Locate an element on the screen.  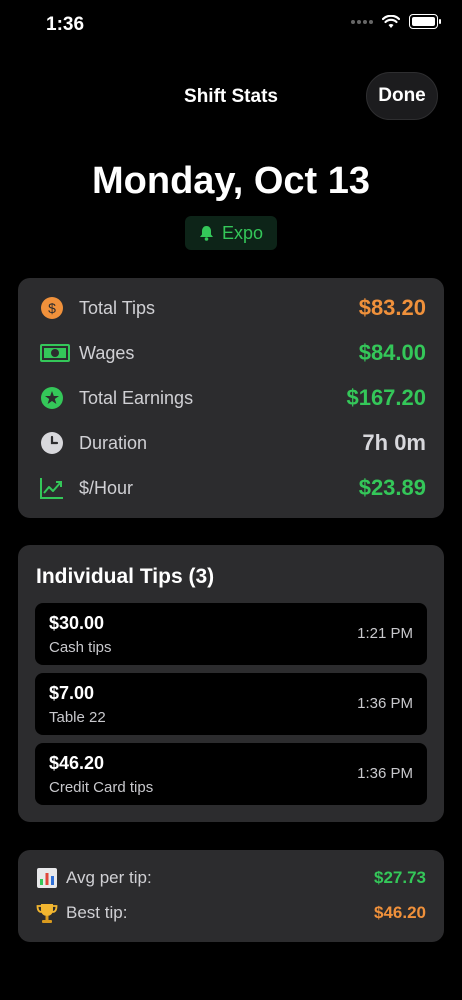
bell-icon is located at coordinates (206, 233).